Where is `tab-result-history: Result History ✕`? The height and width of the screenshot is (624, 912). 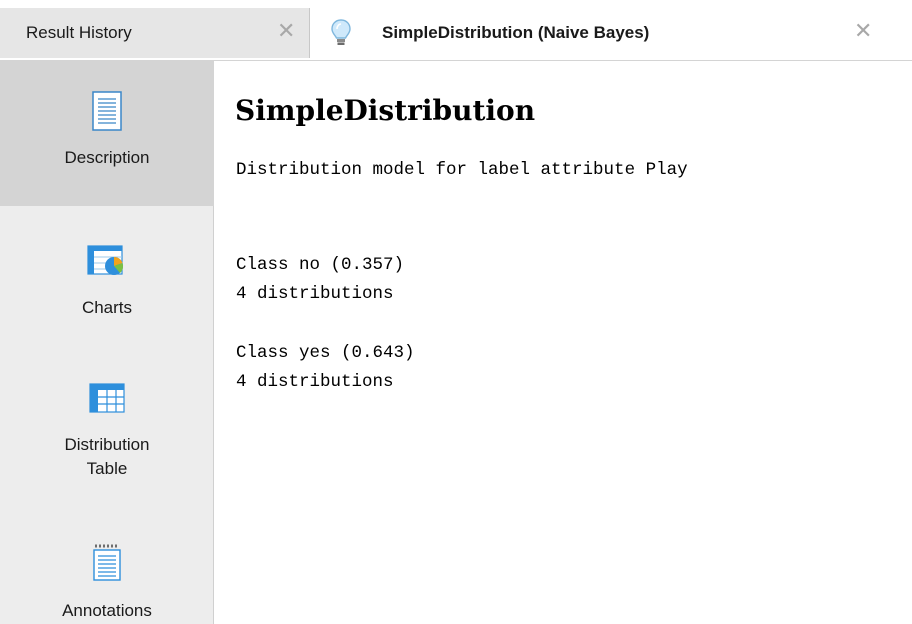 tab-result-history: Result History ✕ is located at coordinates (155, 33).